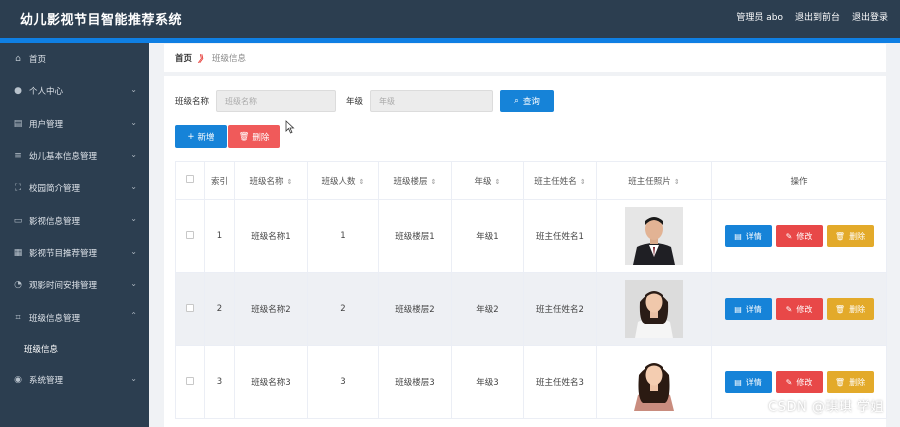  What do you see at coordinates (244, 136) in the screenshot?
I see `trash-icon: 🗑` at bounding box center [244, 136].